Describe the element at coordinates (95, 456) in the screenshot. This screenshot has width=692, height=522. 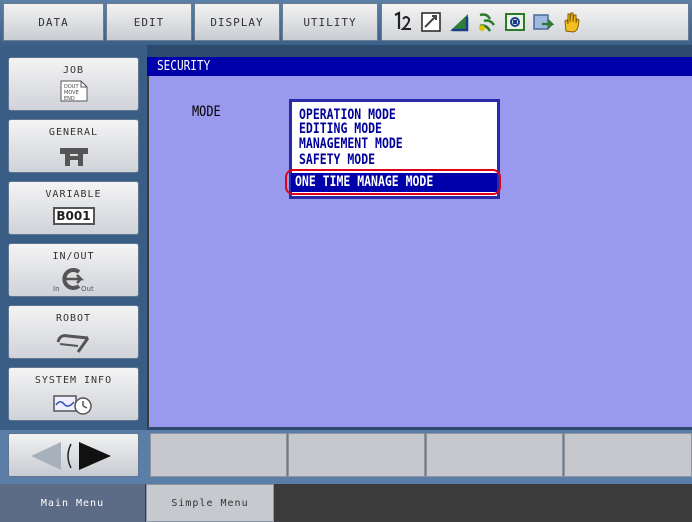
I see `page-right-arrow-icon` at that location.